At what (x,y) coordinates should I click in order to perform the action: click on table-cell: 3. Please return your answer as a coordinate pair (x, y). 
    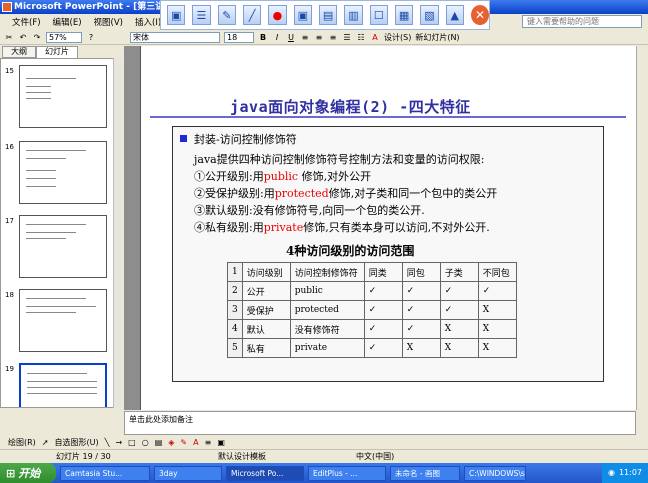
    Looking at the image, I should click on (235, 310).